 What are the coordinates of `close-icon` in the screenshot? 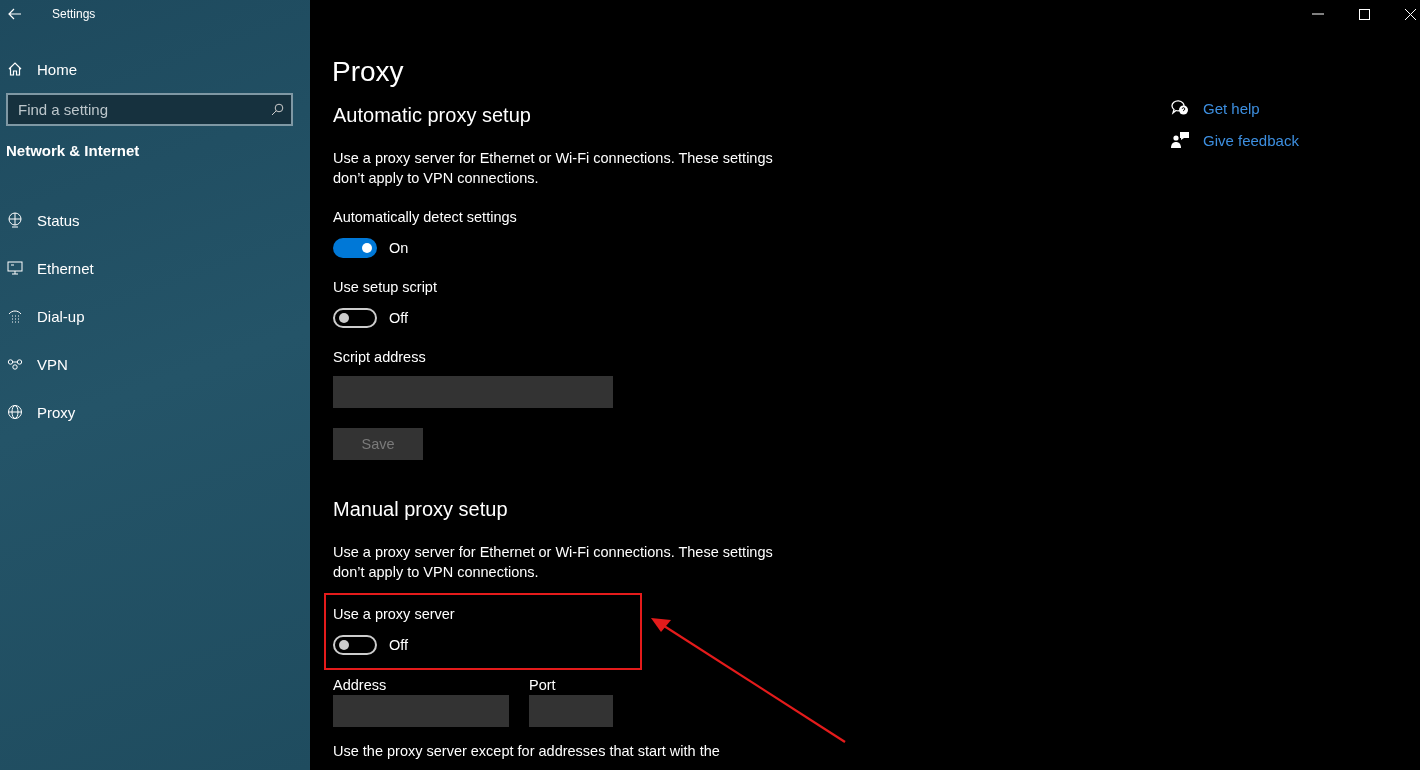 It's located at (1410, 14).